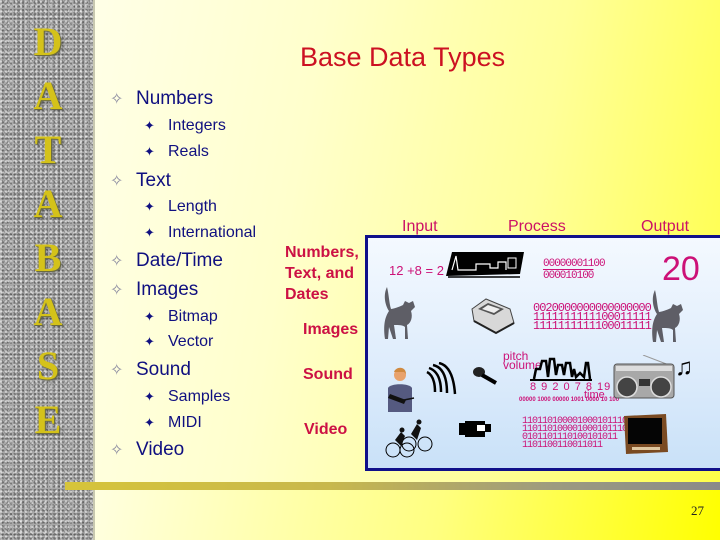  Describe the element at coordinates (441, 378) in the screenshot. I see `sound-waves-icon` at that location.